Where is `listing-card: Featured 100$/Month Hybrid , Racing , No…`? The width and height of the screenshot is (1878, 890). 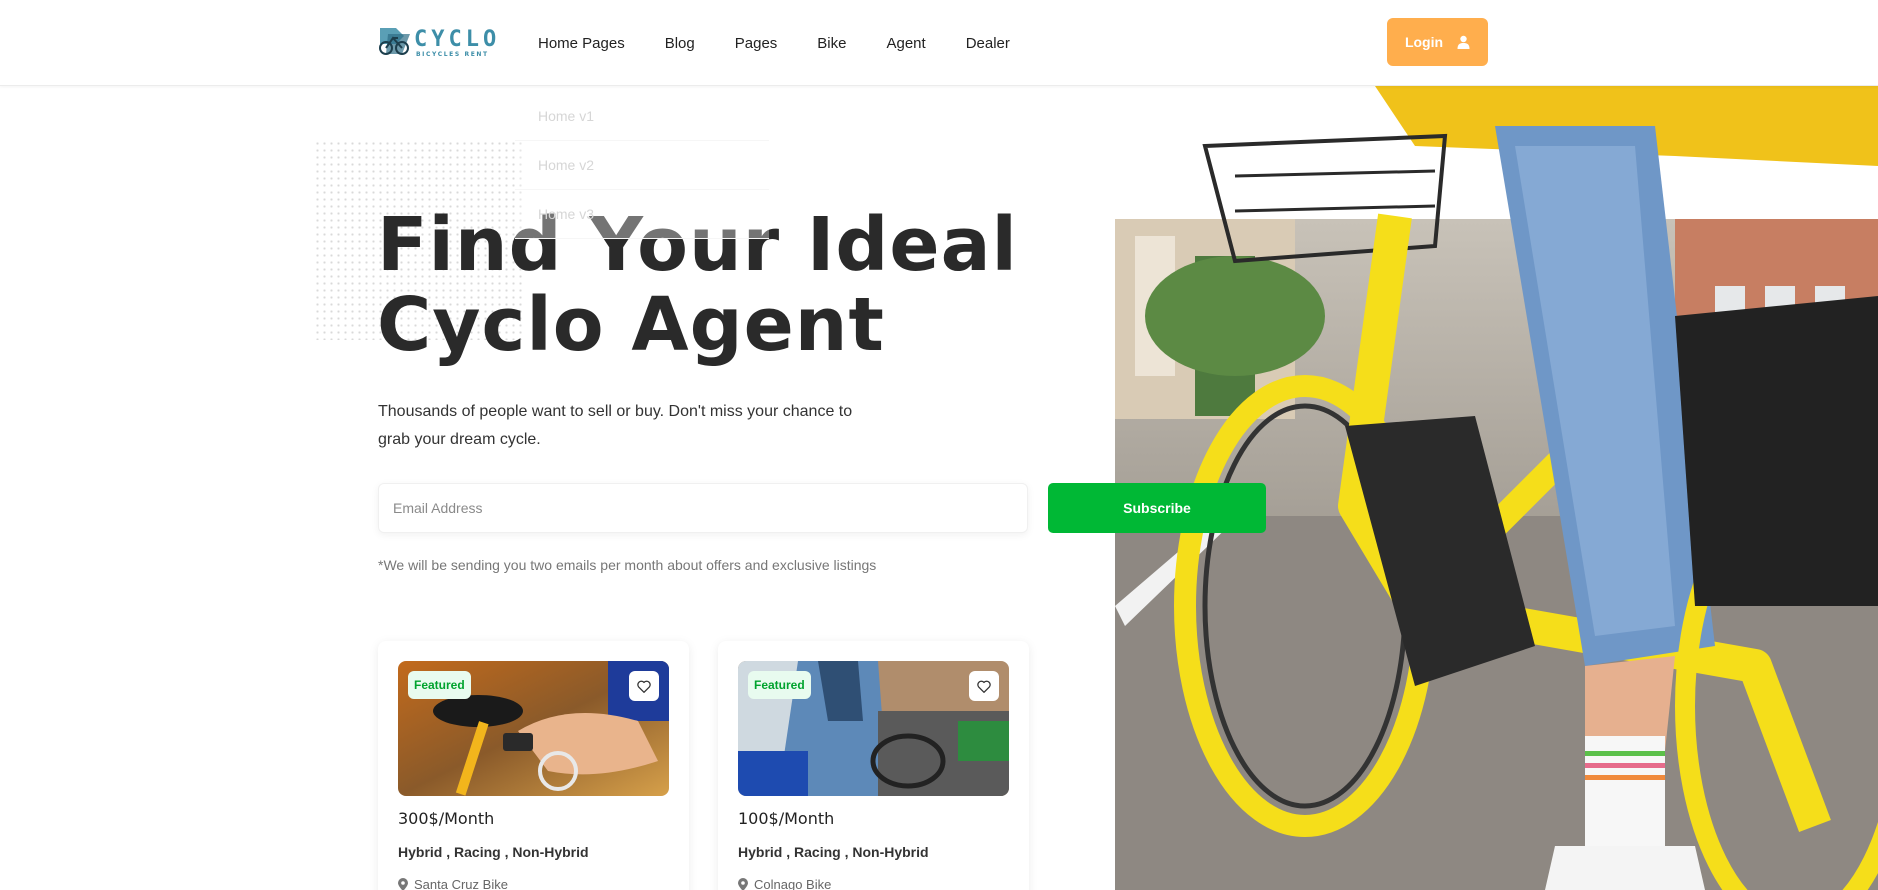
listing-card: Featured 100$/Month Hybrid , Racing , No… is located at coordinates (873, 765).